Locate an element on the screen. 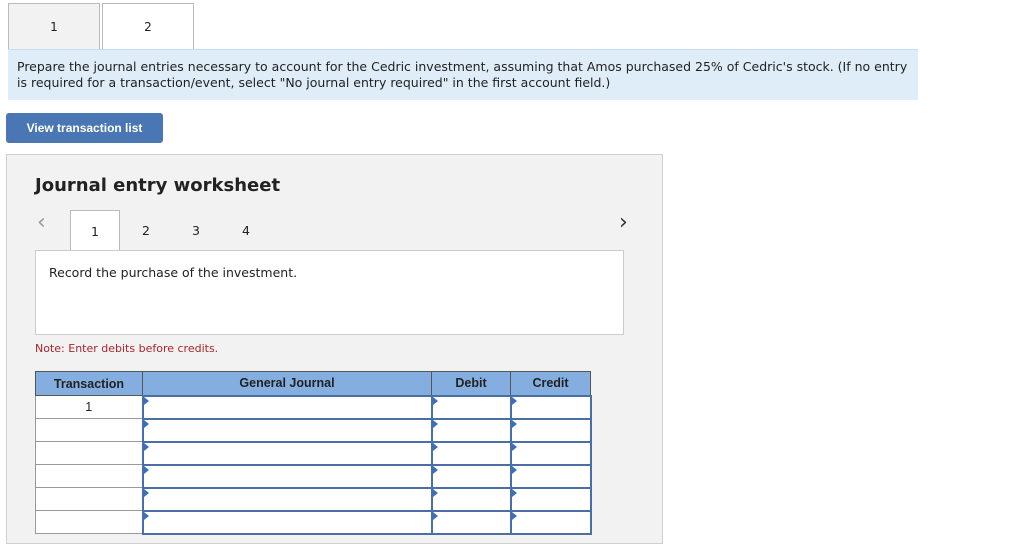  table-row: 1 is located at coordinates (313, 407).